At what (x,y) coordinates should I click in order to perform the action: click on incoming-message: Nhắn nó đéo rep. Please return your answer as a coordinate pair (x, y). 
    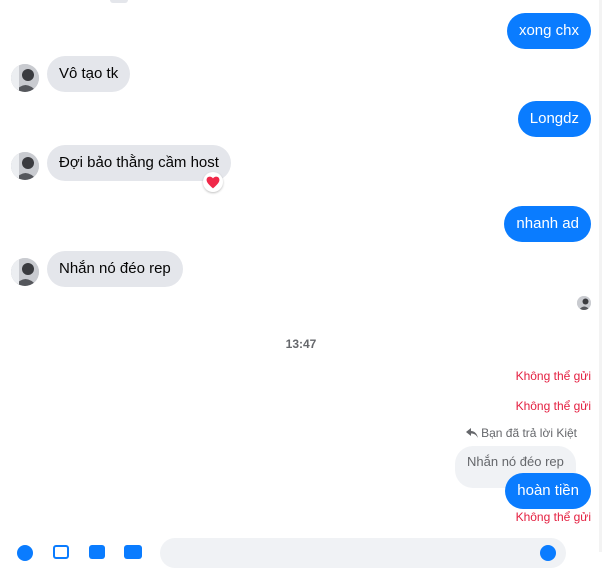
    Looking at the image, I should click on (115, 269).